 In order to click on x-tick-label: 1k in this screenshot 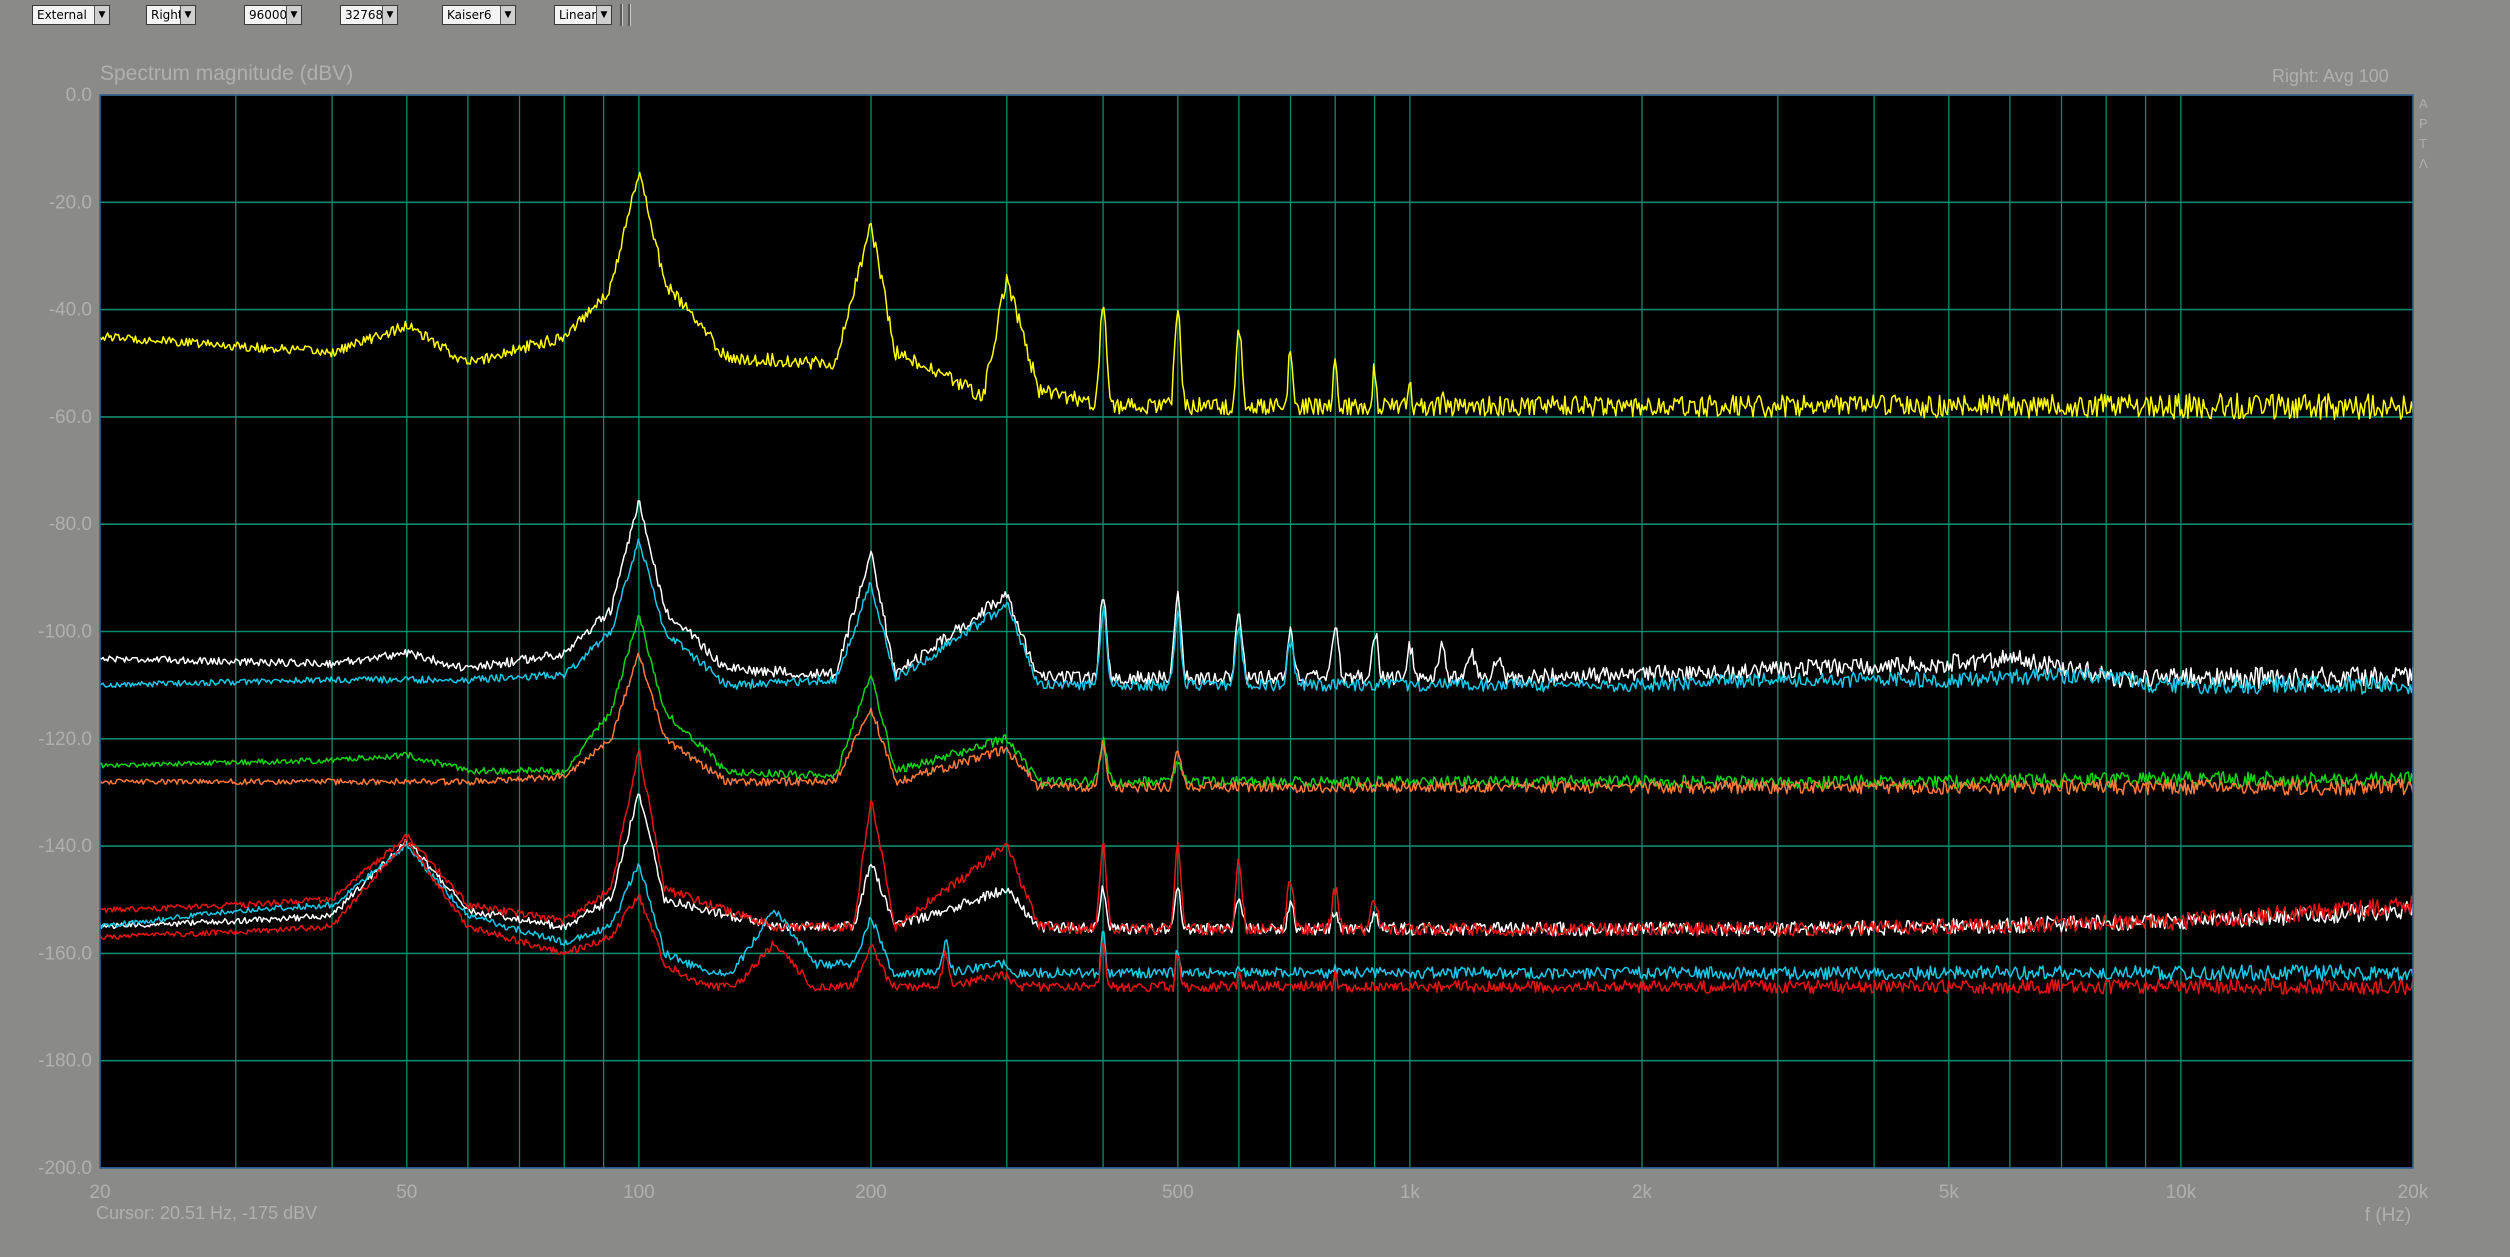, I will do `click(1410, 1192)`.